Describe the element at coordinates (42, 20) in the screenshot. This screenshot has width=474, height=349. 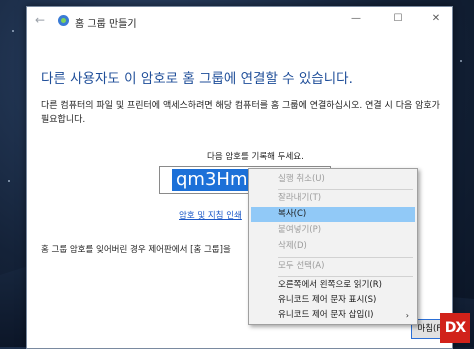
I see `back-arrow-icon: ←` at that location.